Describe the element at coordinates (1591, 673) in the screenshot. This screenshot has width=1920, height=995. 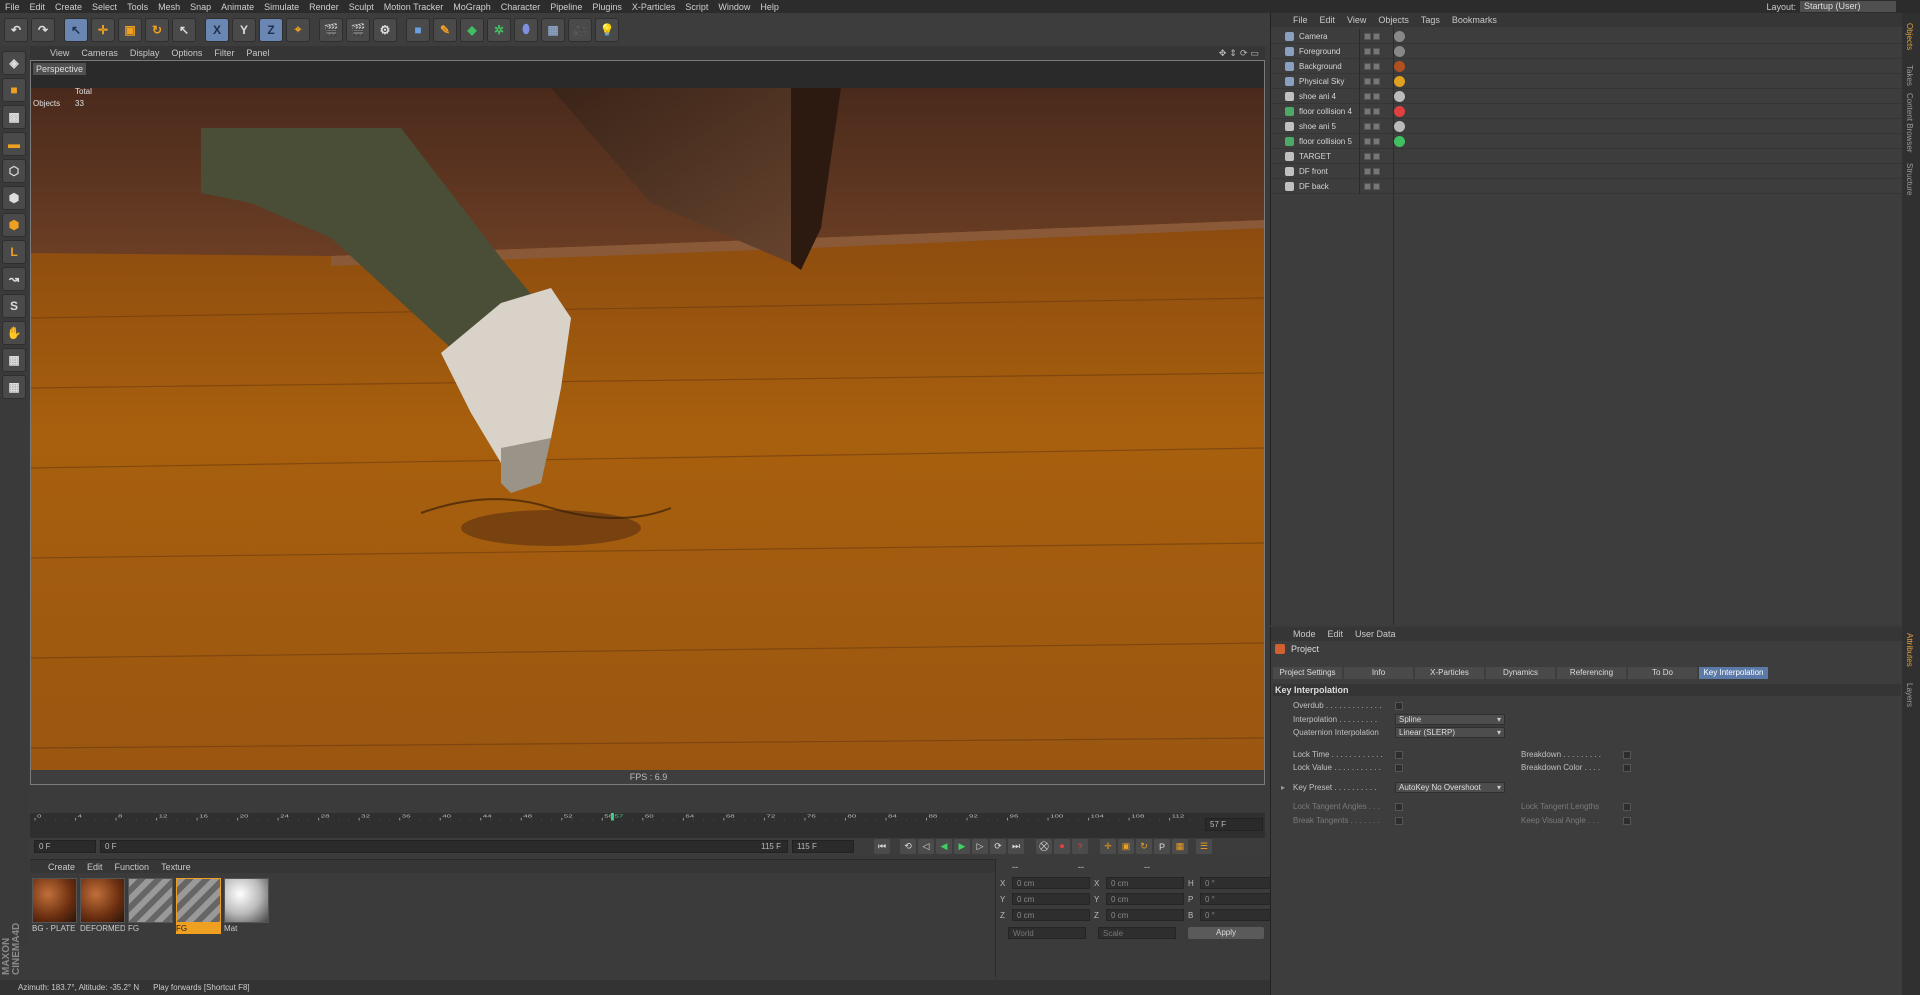
I see `tab-referencing: Referencing` at that location.